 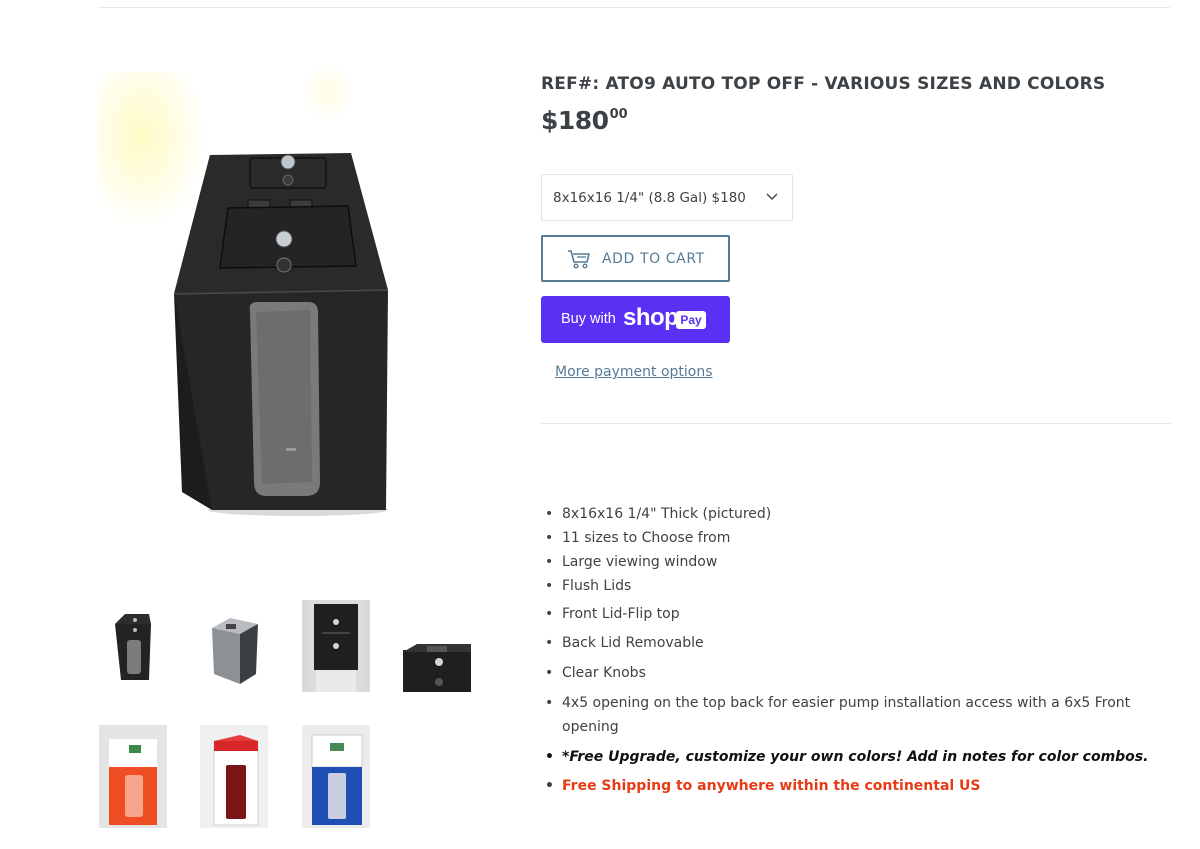 I want to click on product-price: $18000, so click(x=584, y=120).